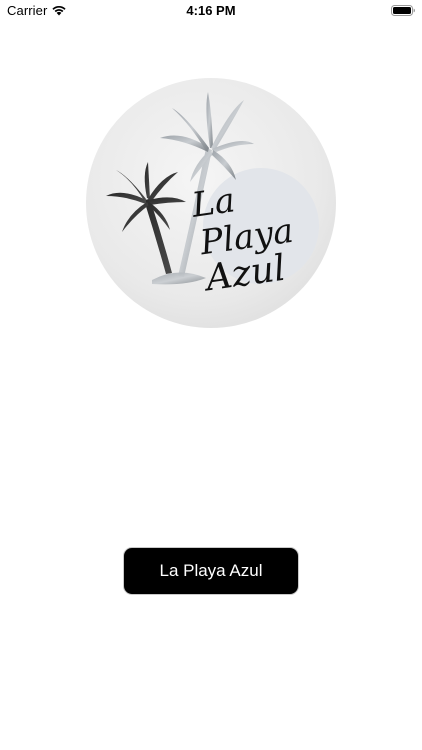 The width and height of the screenshot is (422, 750). I want to click on clock-time: 4:16 PM, so click(211, 10).